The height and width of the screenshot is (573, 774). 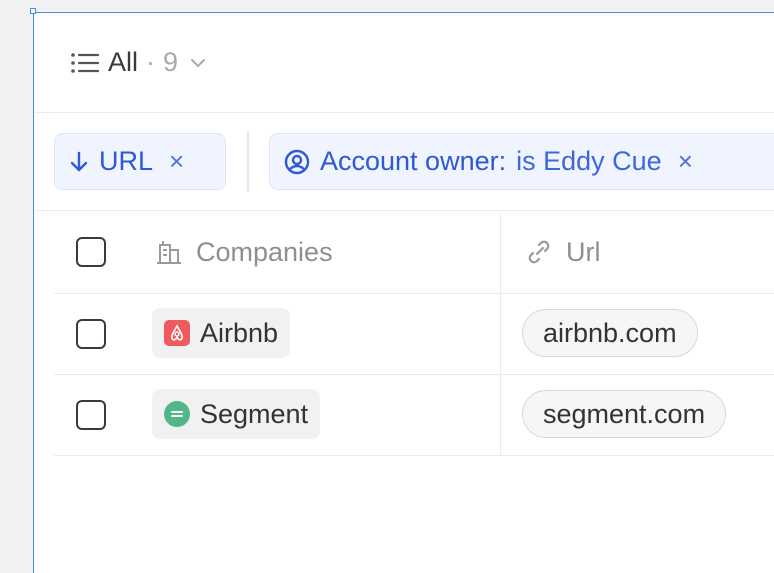 What do you see at coordinates (177, 333) in the screenshot?
I see `airbnb-logo-icon` at bounding box center [177, 333].